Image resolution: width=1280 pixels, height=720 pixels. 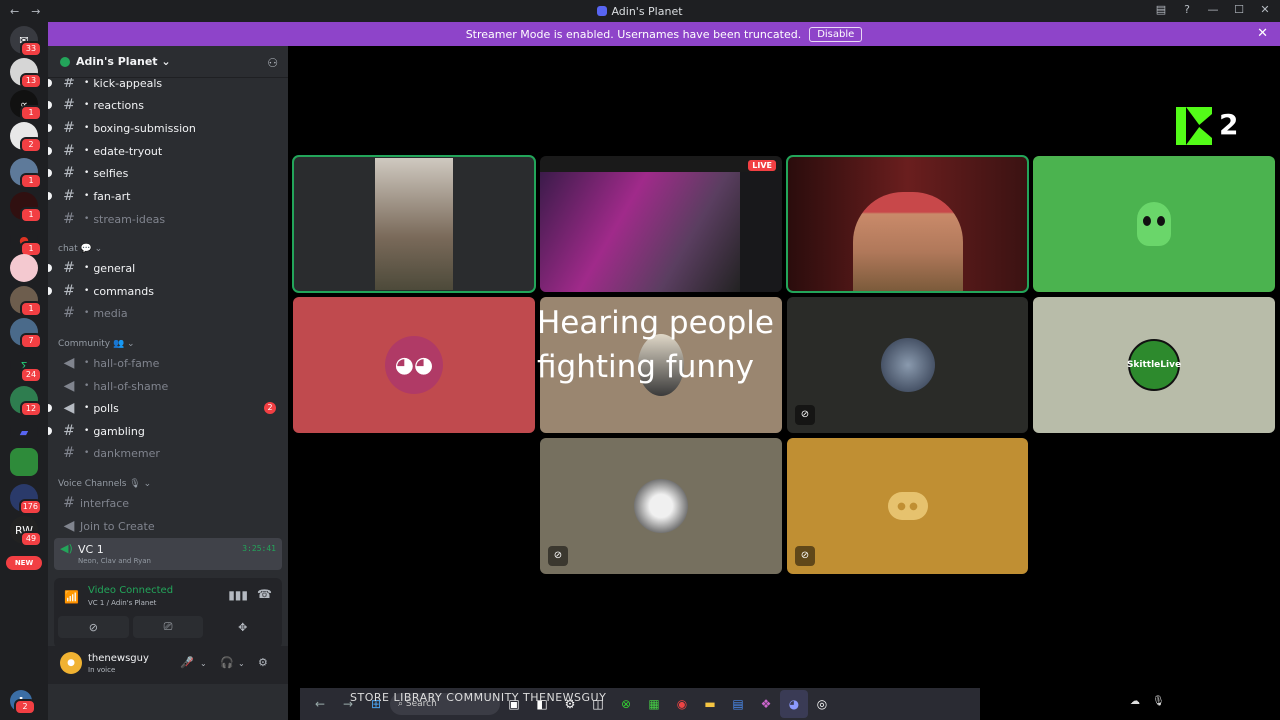 I want to click on system-tray: ☁ 🎙, so click(x=1147, y=701).